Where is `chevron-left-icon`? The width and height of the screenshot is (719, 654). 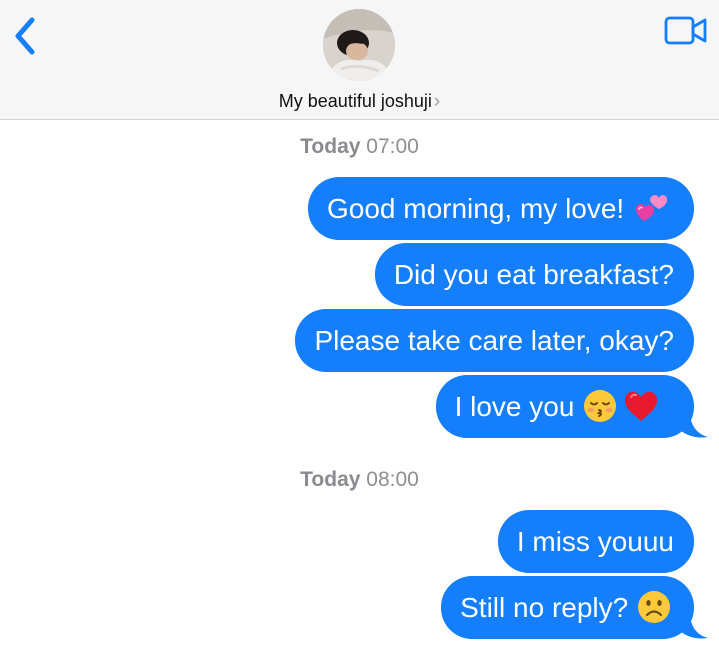 chevron-left-icon is located at coordinates (25, 36).